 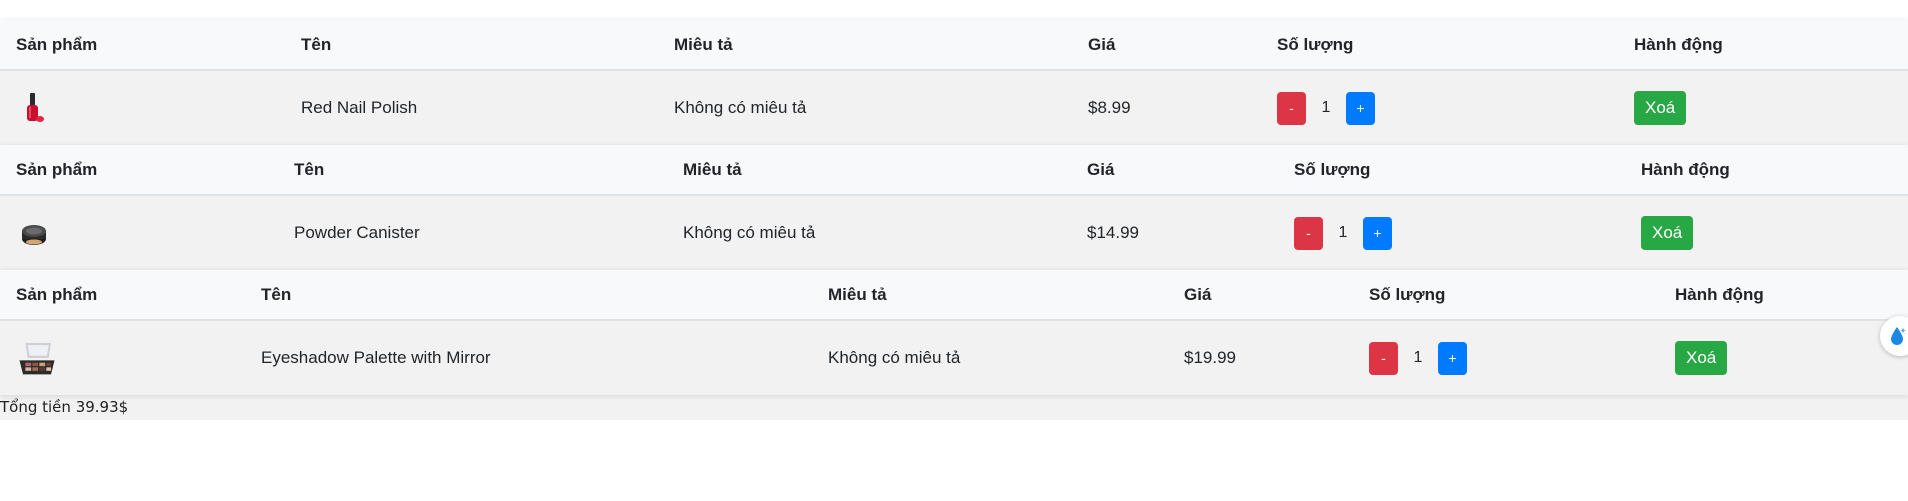 I want to click on cart-total: Tổng tiền 39.93$, so click(x=64, y=407).